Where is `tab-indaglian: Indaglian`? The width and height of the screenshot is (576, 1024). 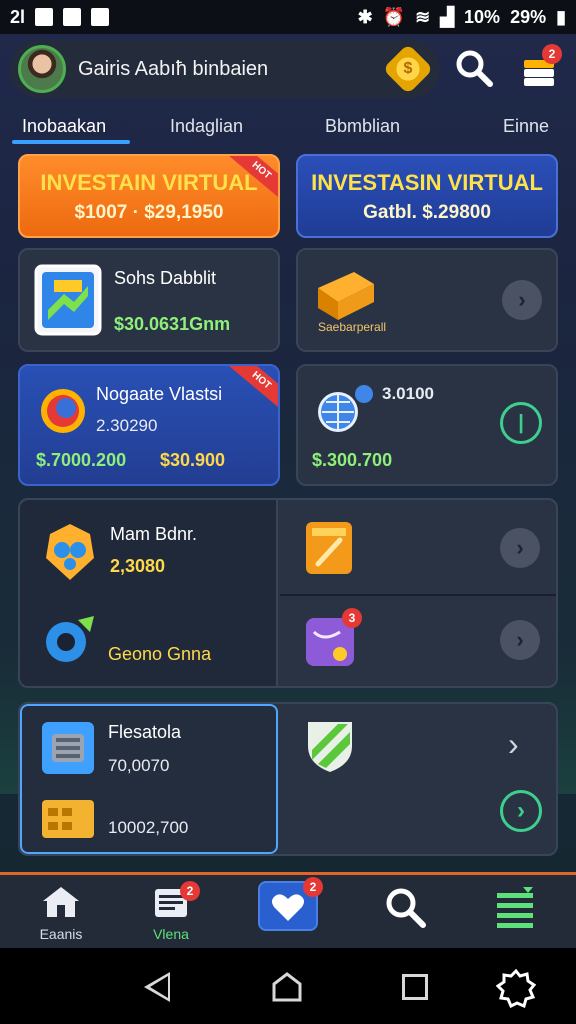
tab-indaglian: Indaglian is located at coordinates (206, 126).